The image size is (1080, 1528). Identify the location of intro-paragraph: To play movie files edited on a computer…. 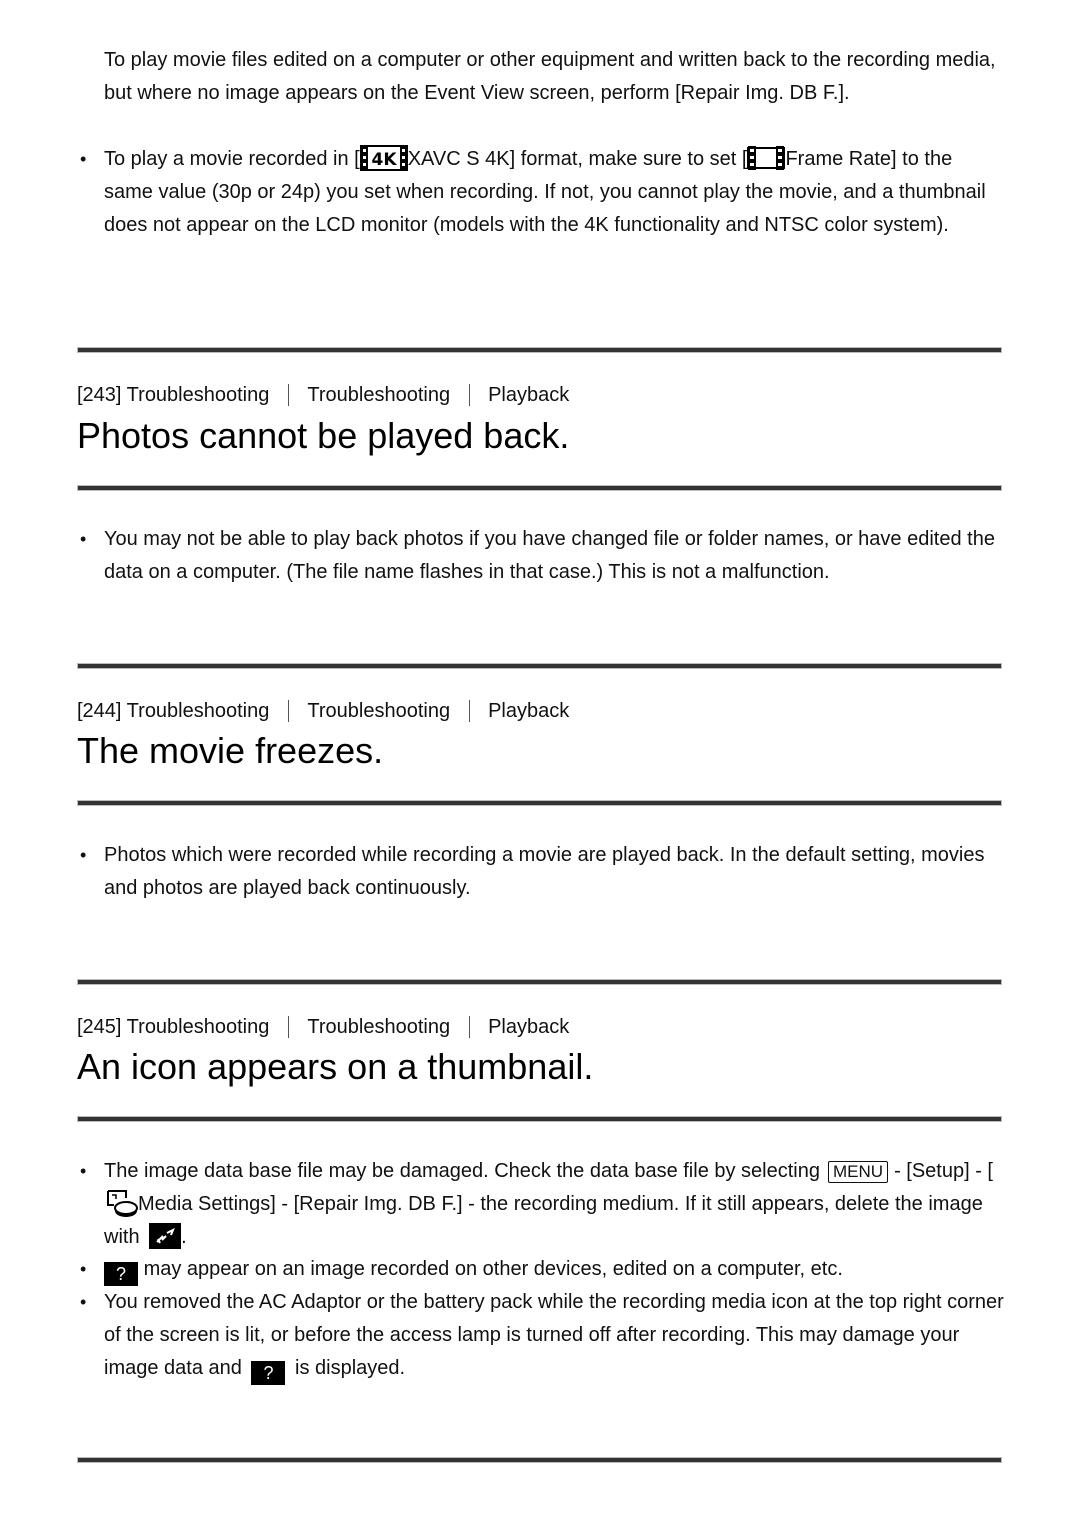
(550, 76).